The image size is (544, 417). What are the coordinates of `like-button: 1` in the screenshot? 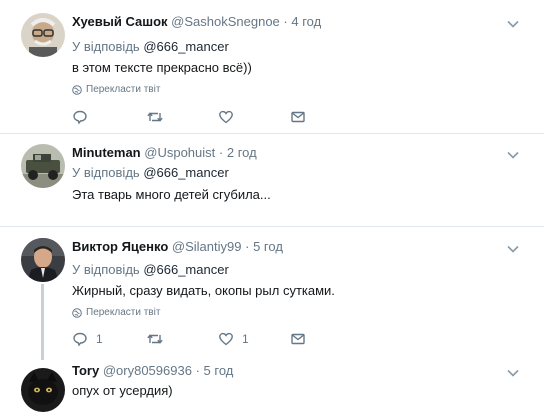 It's located at (254, 339).